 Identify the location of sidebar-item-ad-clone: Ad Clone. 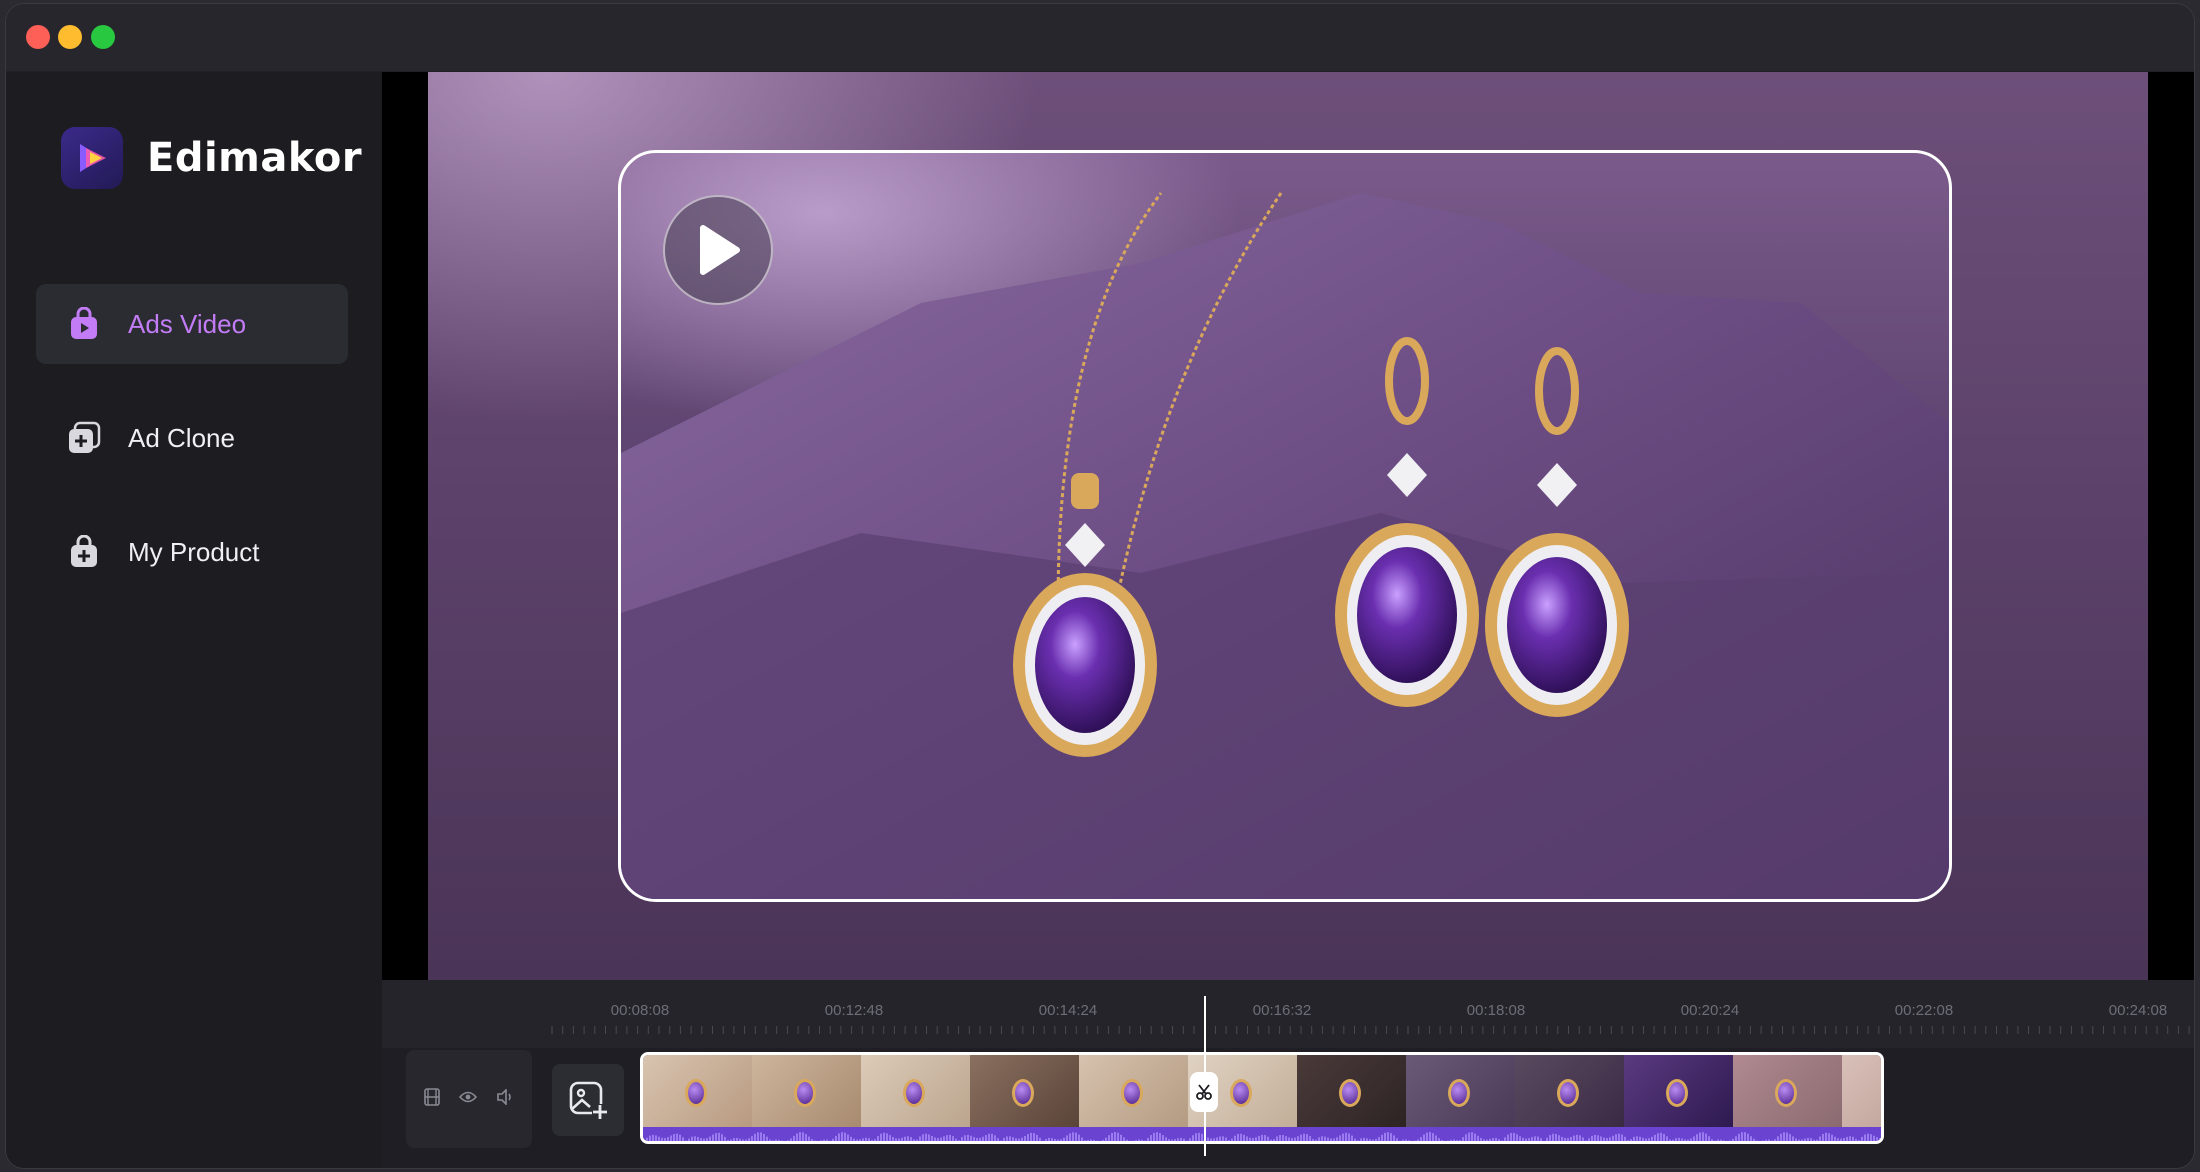
(192, 438).